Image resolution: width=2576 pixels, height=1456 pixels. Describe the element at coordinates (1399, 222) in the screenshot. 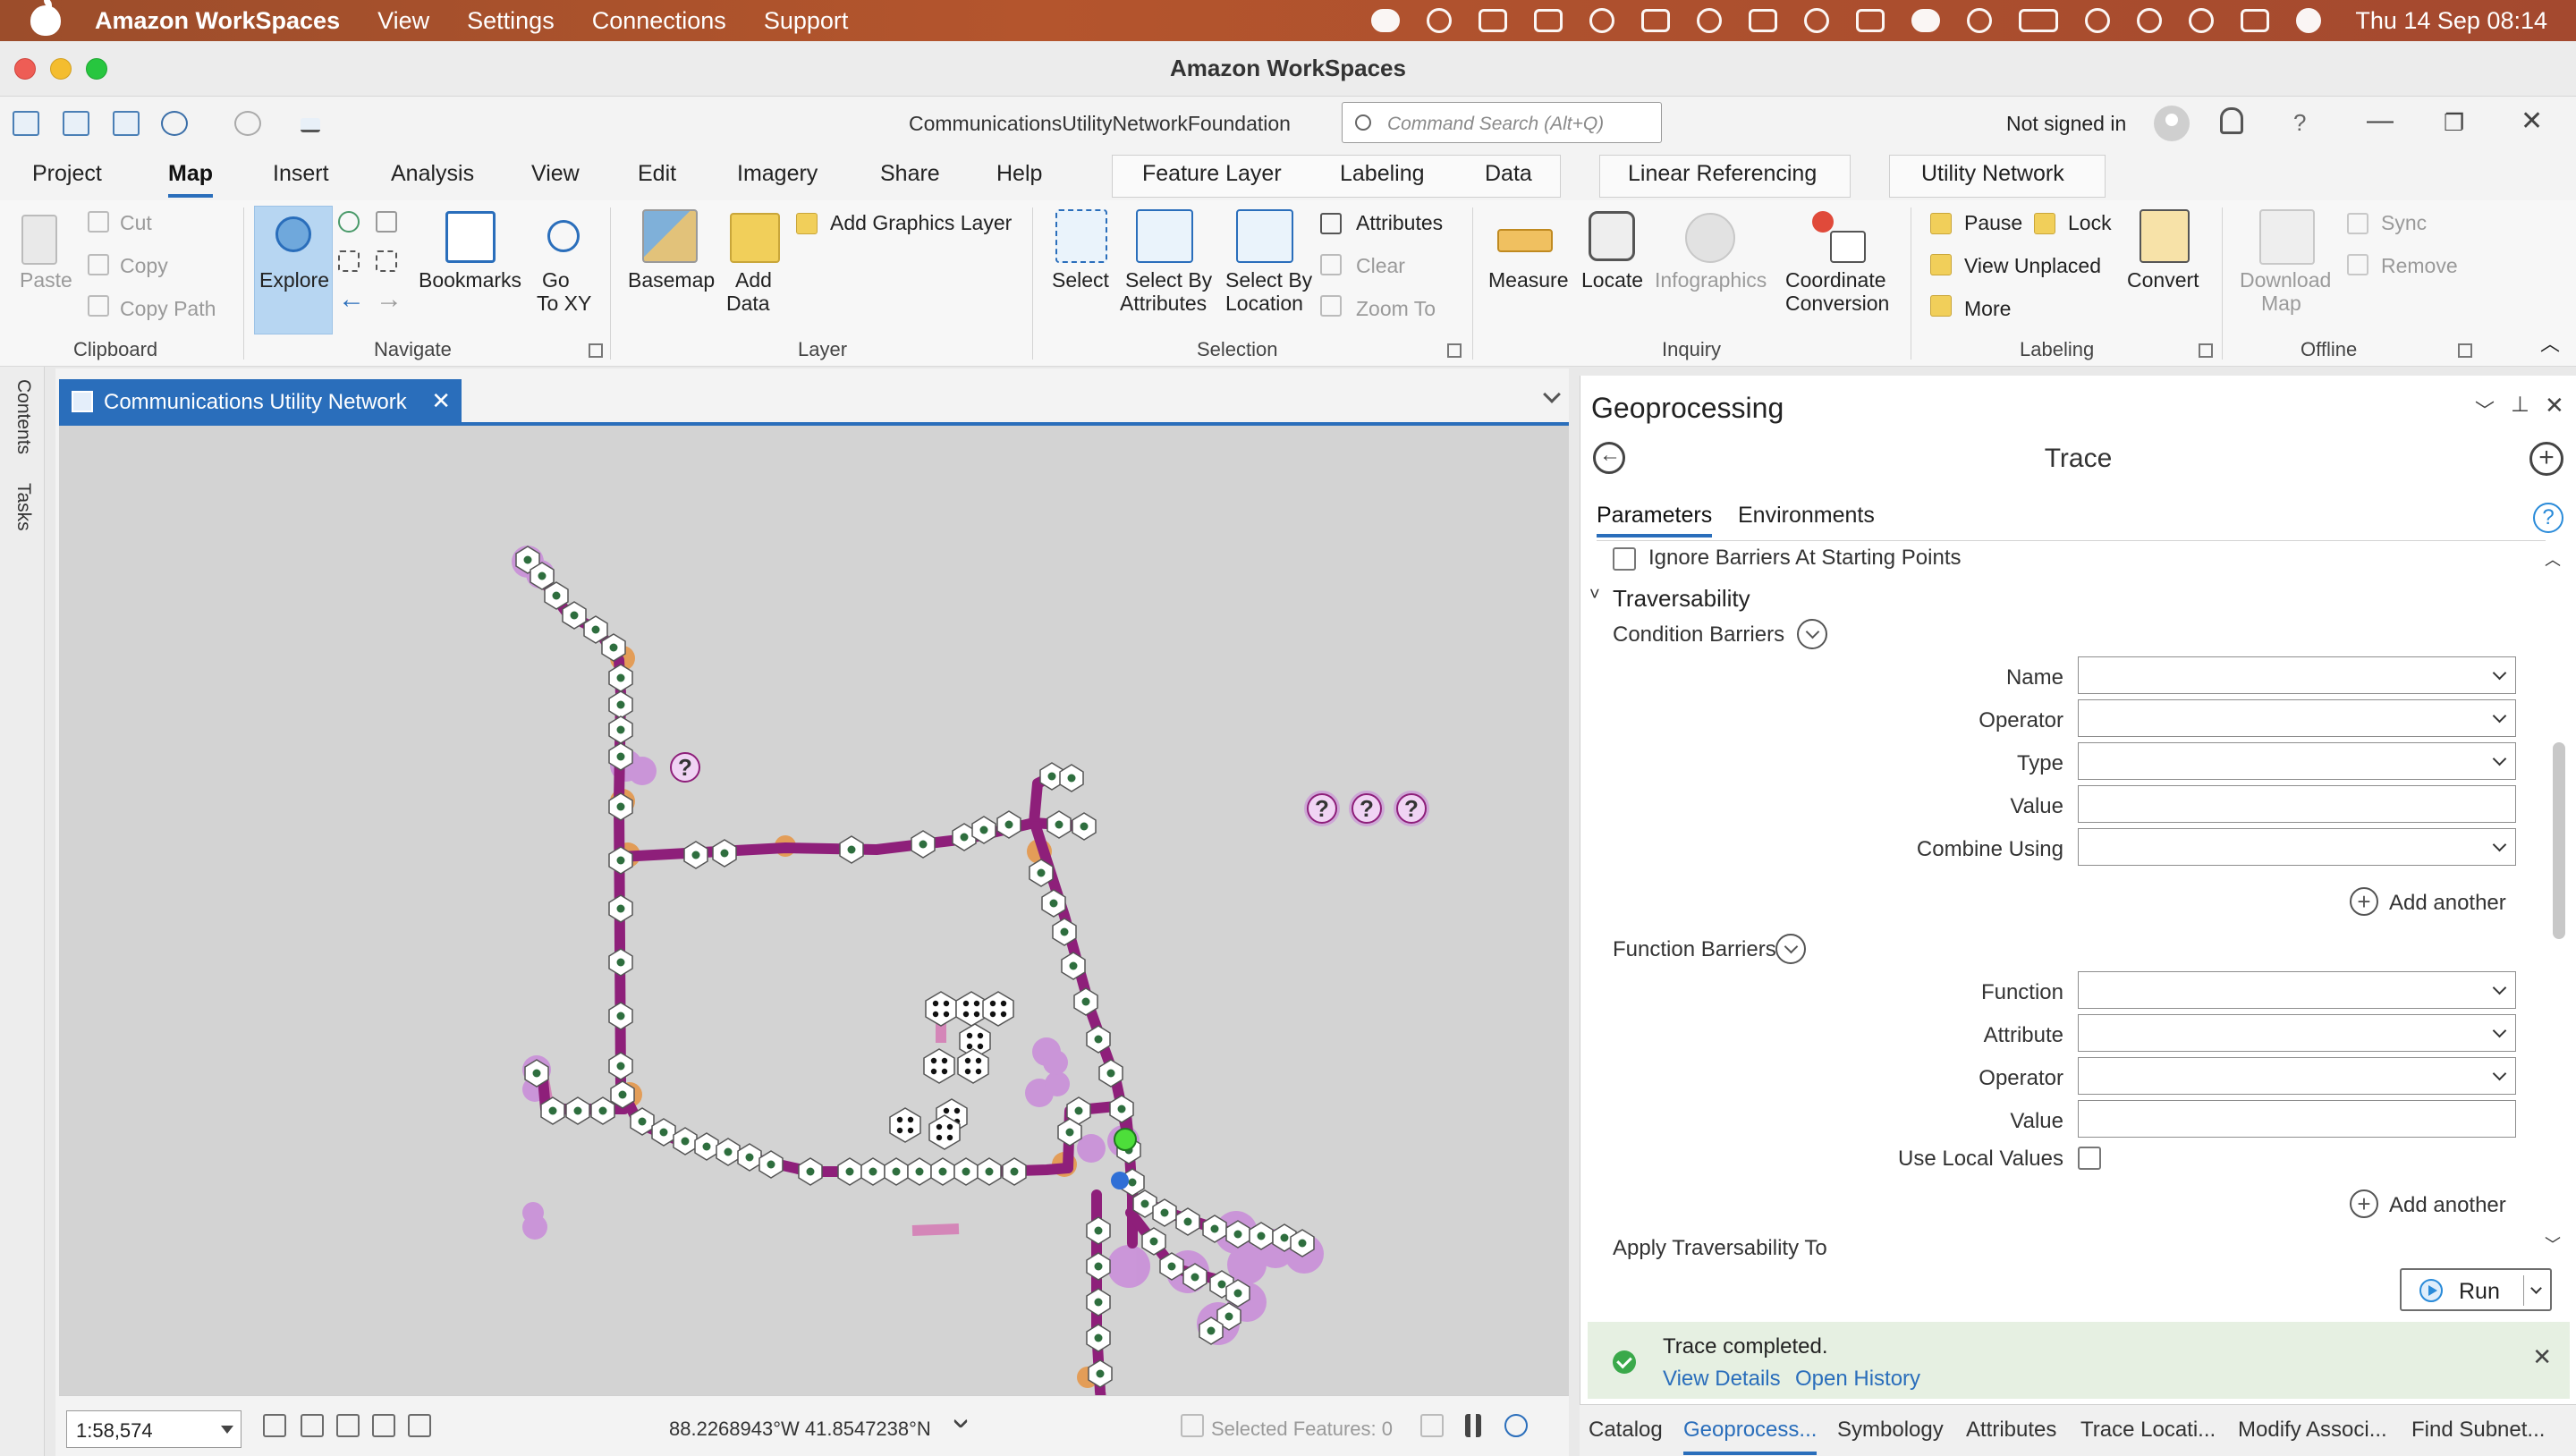

I see `attributes-button: Attributes` at that location.